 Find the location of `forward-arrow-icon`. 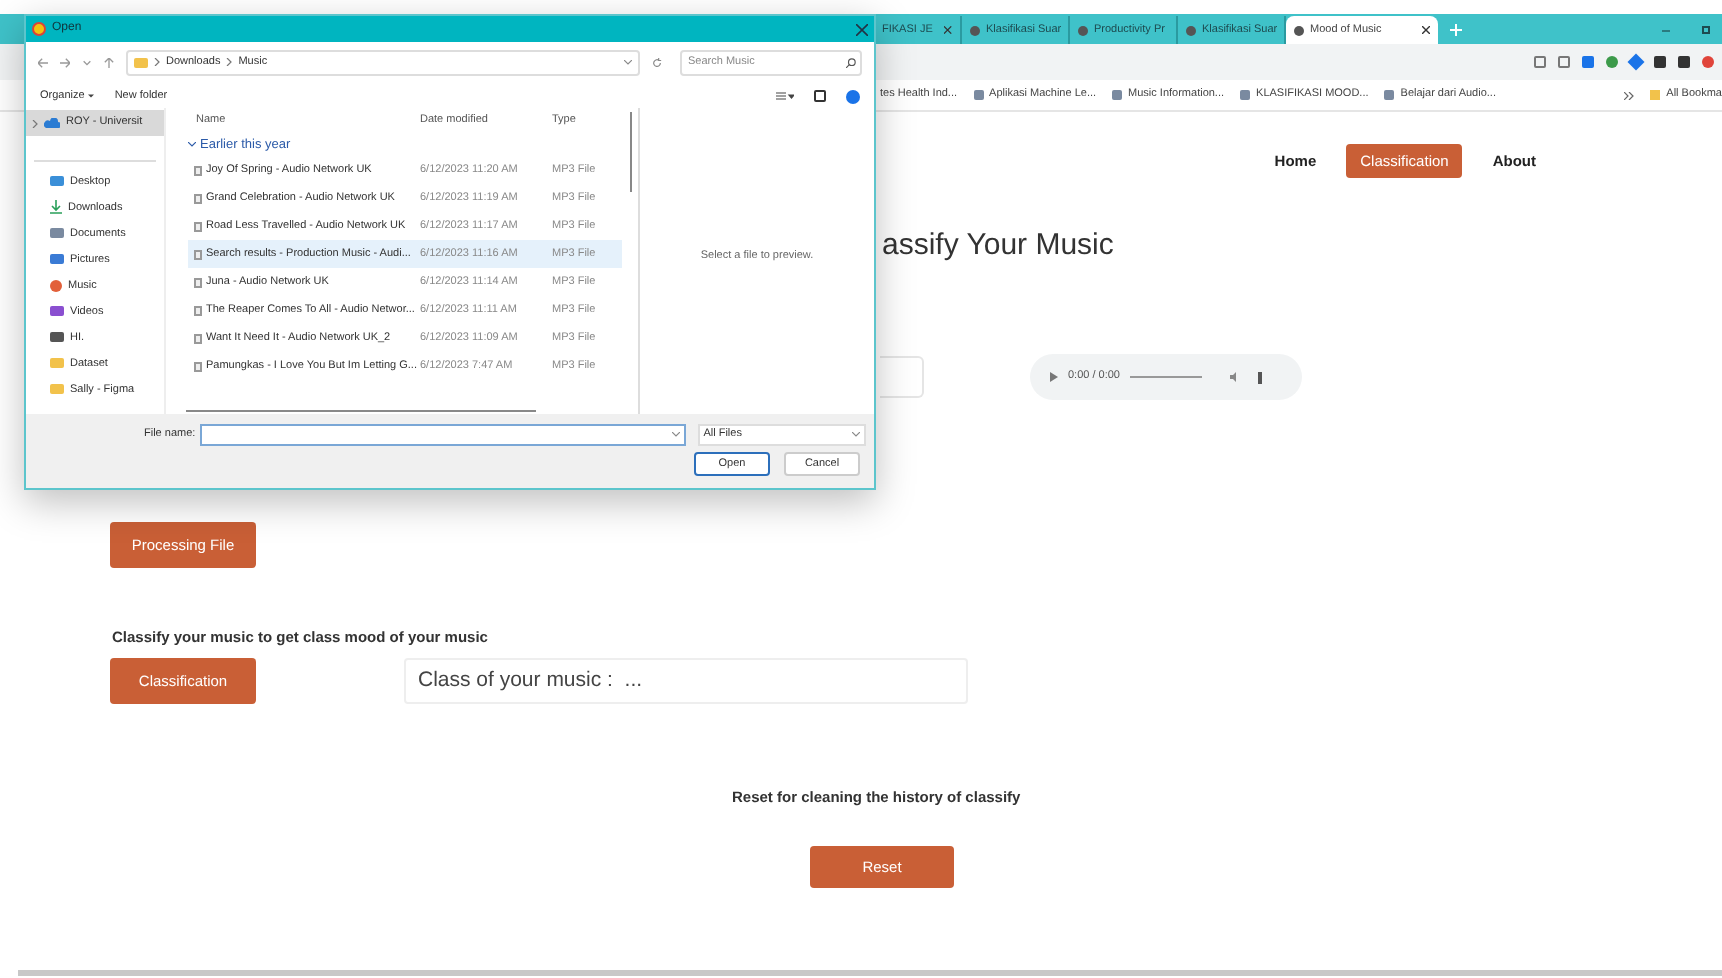

forward-arrow-icon is located at coordinates (65, 62).